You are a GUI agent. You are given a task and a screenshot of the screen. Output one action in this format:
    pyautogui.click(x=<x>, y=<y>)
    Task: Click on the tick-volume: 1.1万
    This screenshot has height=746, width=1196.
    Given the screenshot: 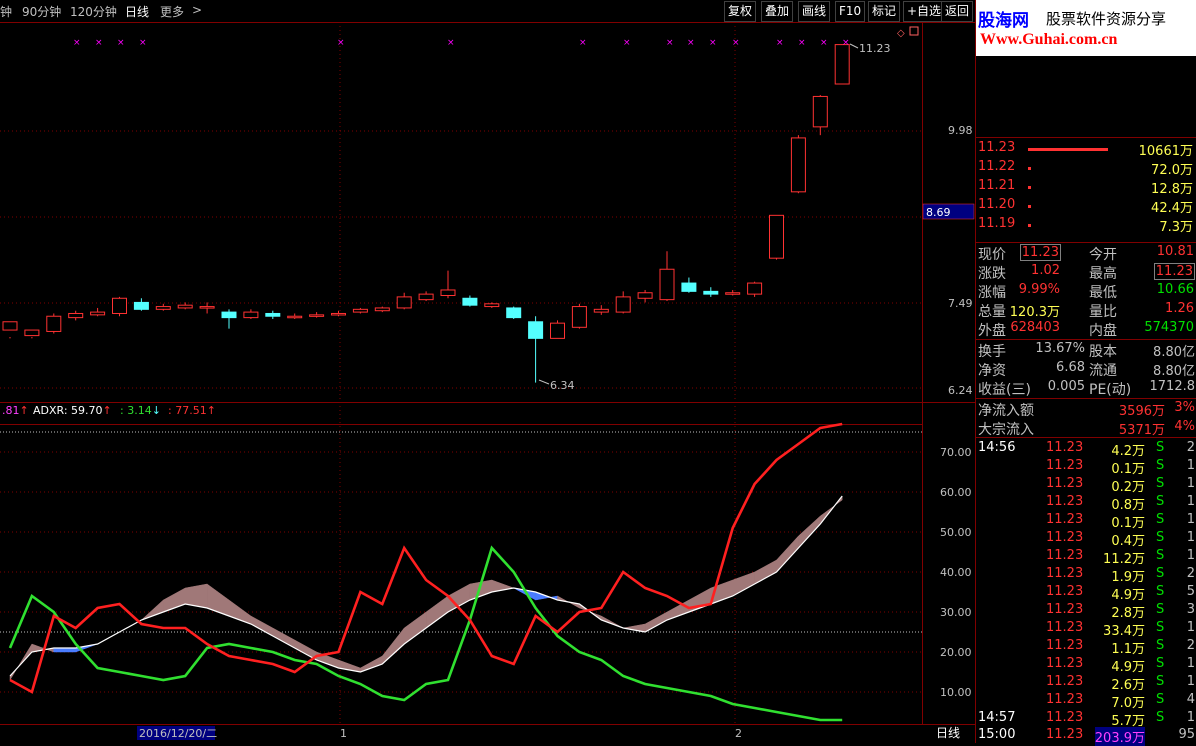 What is the action you would take?
    pyautogui.click(x=1128, y=649)
    